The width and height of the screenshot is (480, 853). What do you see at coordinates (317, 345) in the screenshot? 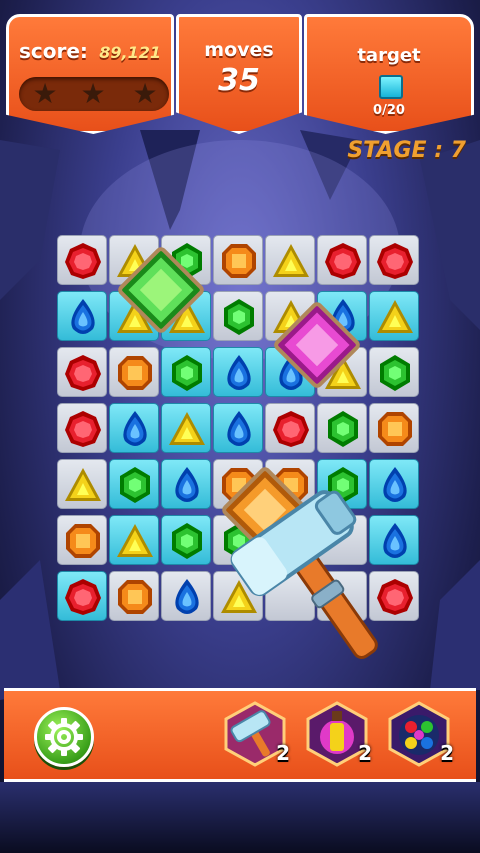
I see `big-pink-gem` at bounding box center [317, 345].